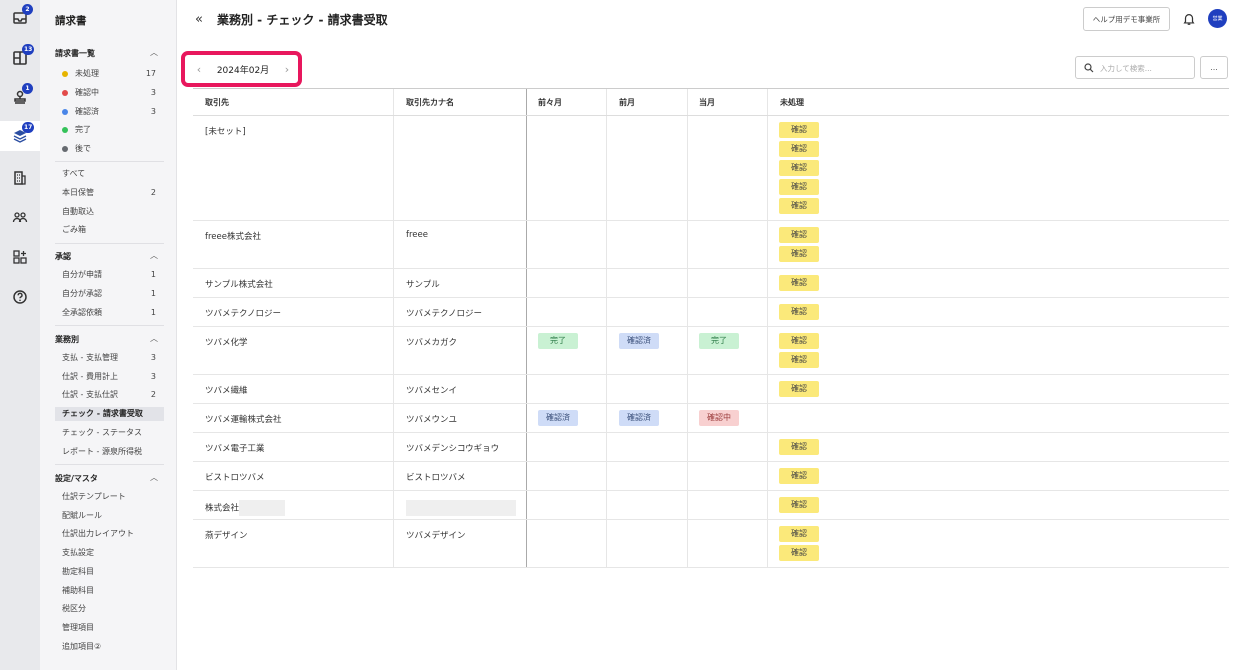  Describe the element at coordinates (20, 178) in the screenshot. I see `rail-building` at that location.